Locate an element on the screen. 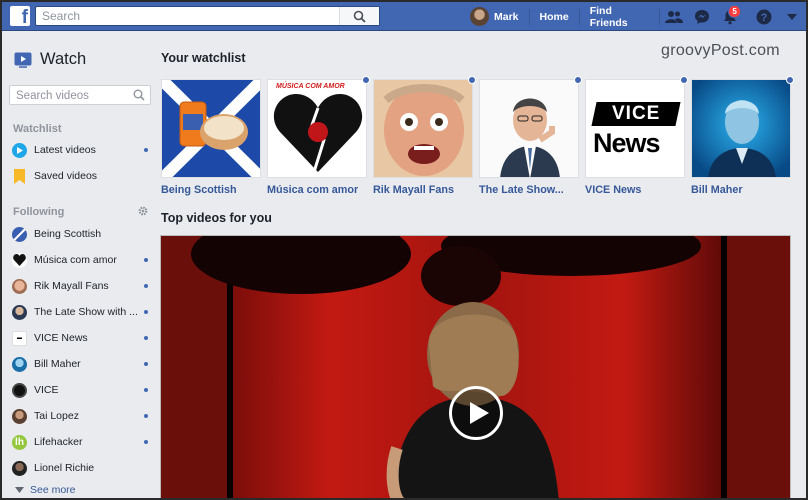 The width and height of the screenshot is (808, 500). friend-requests-button is located at coordinates (674, 16).